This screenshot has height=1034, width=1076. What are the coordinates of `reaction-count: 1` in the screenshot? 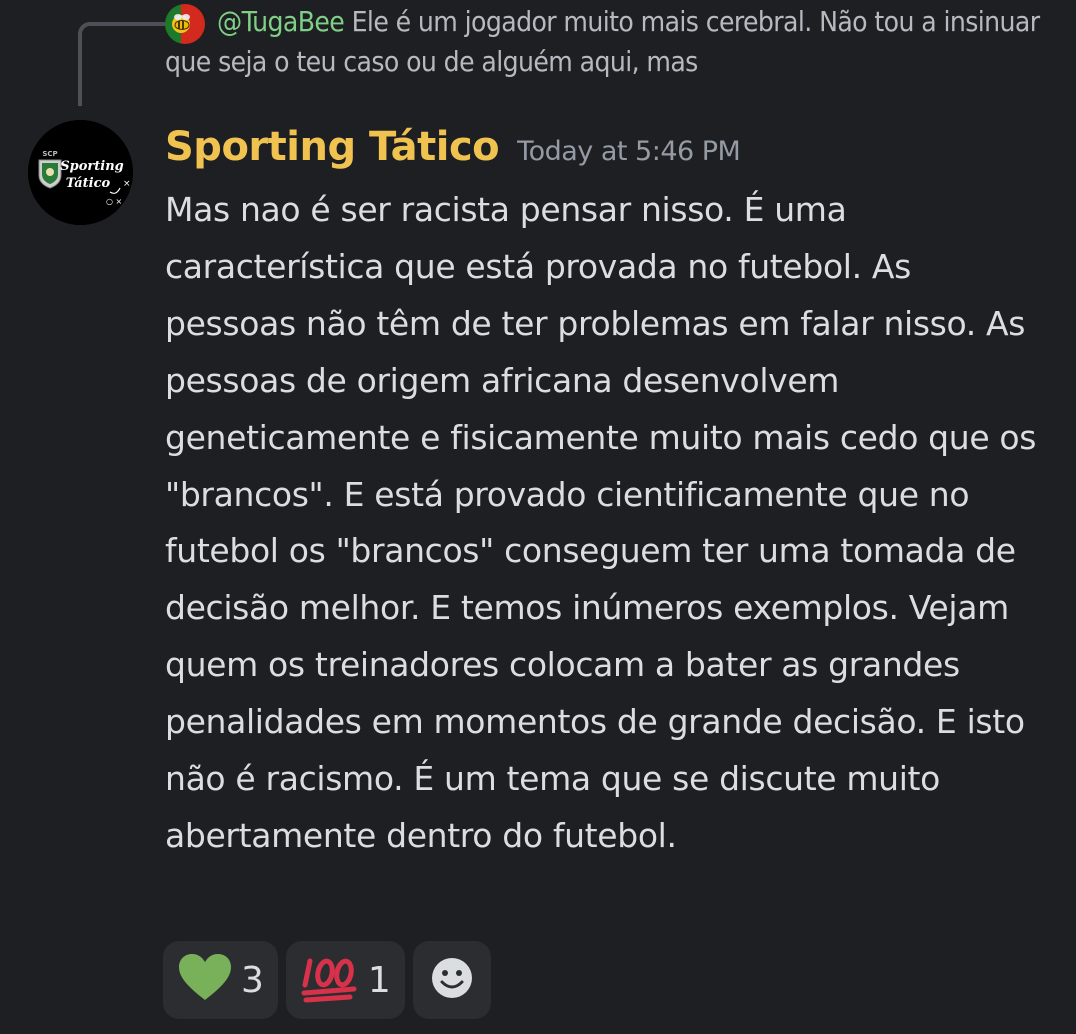 It's located at (379, 980).